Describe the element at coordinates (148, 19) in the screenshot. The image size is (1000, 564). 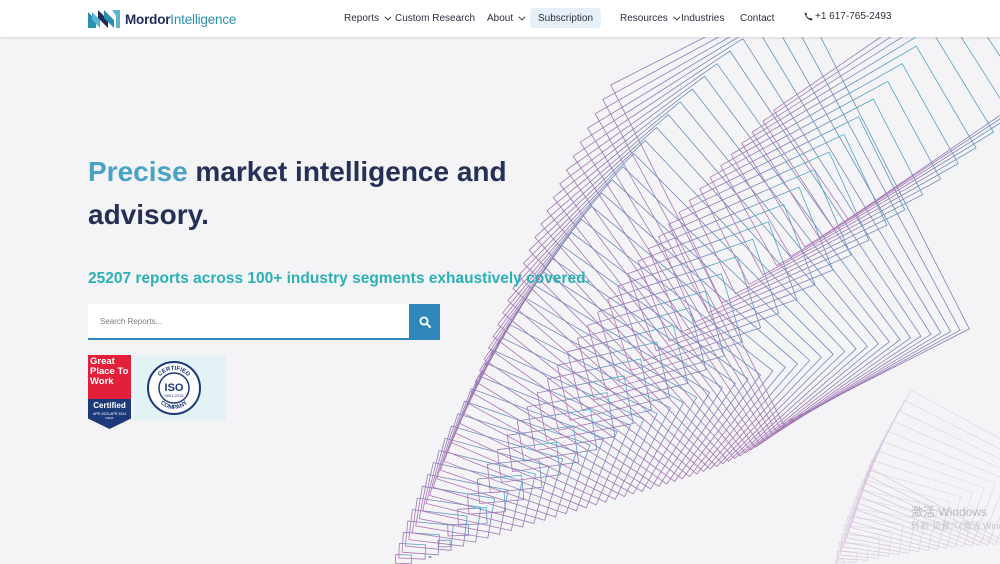
I see `logo-word-mordor: Mordor` at that location.